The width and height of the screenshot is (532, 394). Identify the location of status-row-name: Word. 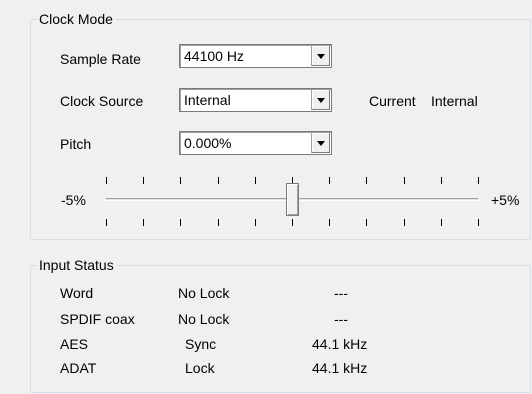
(77, 293).